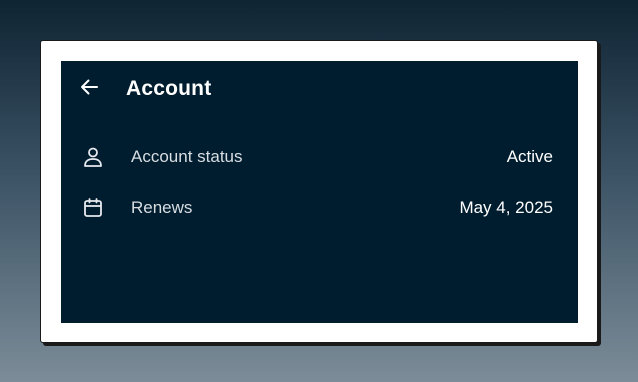  What do you see at coordinates (319, 157) in the screenshot?
I see `list-item-account-status: Account status Active` at bounding box center [319, 157].